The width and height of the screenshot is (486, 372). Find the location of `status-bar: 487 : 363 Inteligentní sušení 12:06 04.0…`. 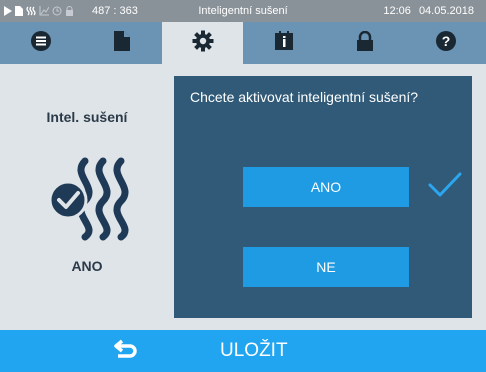

status-bar: 487 : 363 Inteligentní sušení 12:06 04.0… is located at coordinates (243, 11).